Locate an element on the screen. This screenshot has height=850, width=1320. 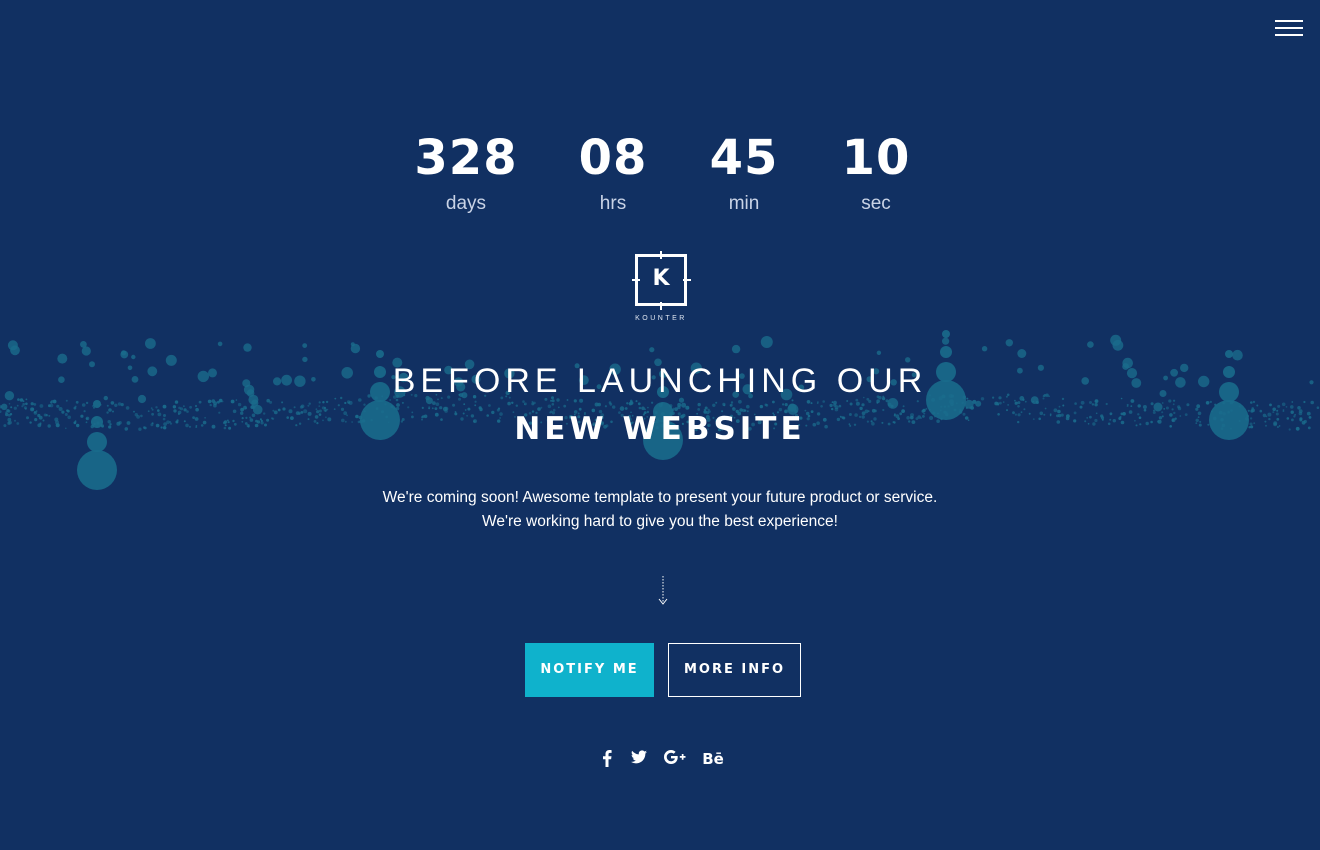
kounter-logo: K KOUNTER is located at coordinates (662, 288).